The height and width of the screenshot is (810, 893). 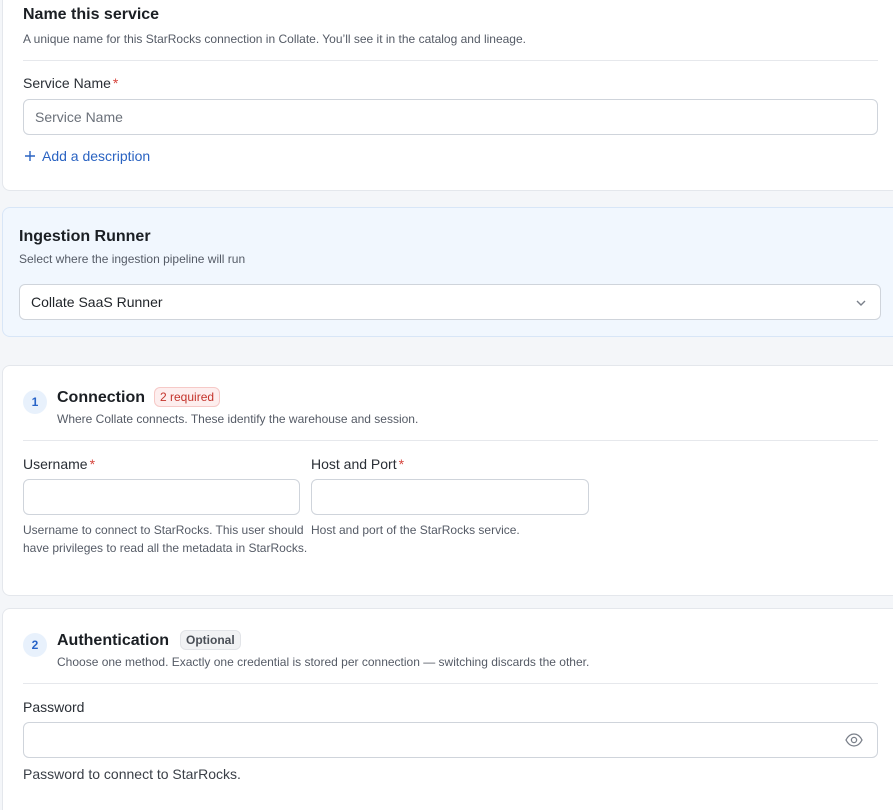 I want to click on username-input, so click(x=161, y=497).